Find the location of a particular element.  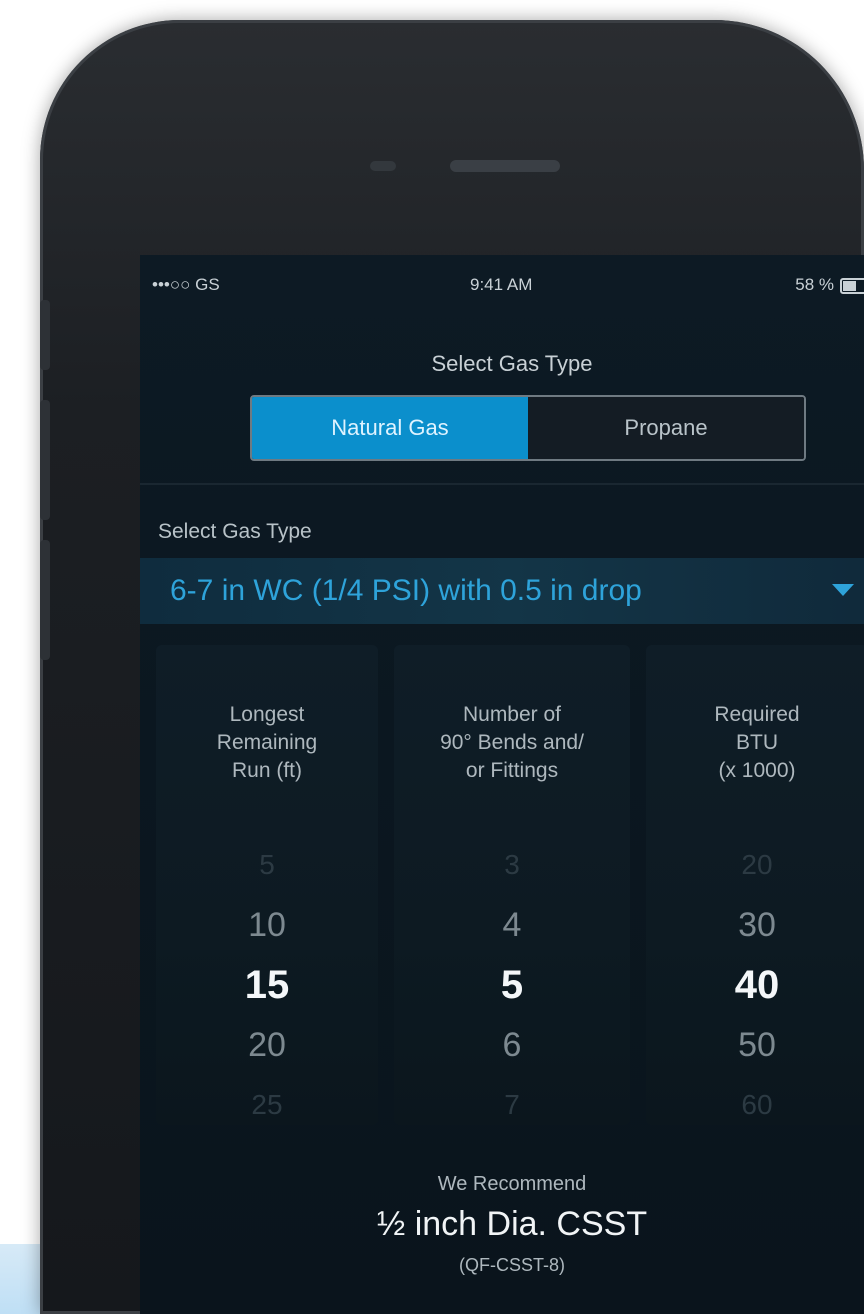

header-line: Number of is located at coordinates (512, 714).